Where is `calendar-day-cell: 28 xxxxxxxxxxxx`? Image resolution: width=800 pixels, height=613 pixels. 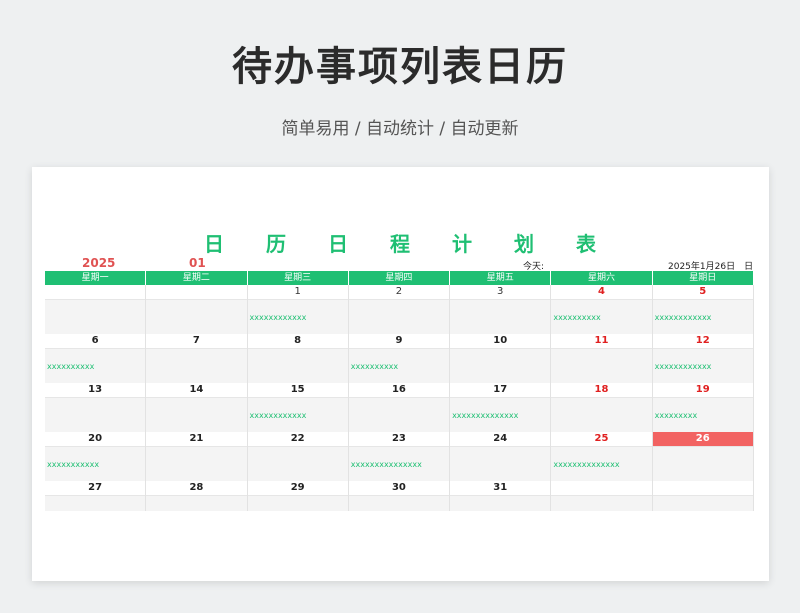 calendar-day-cell: 28 xxxxxxxxxxxx is located at coordinates (197, 496).